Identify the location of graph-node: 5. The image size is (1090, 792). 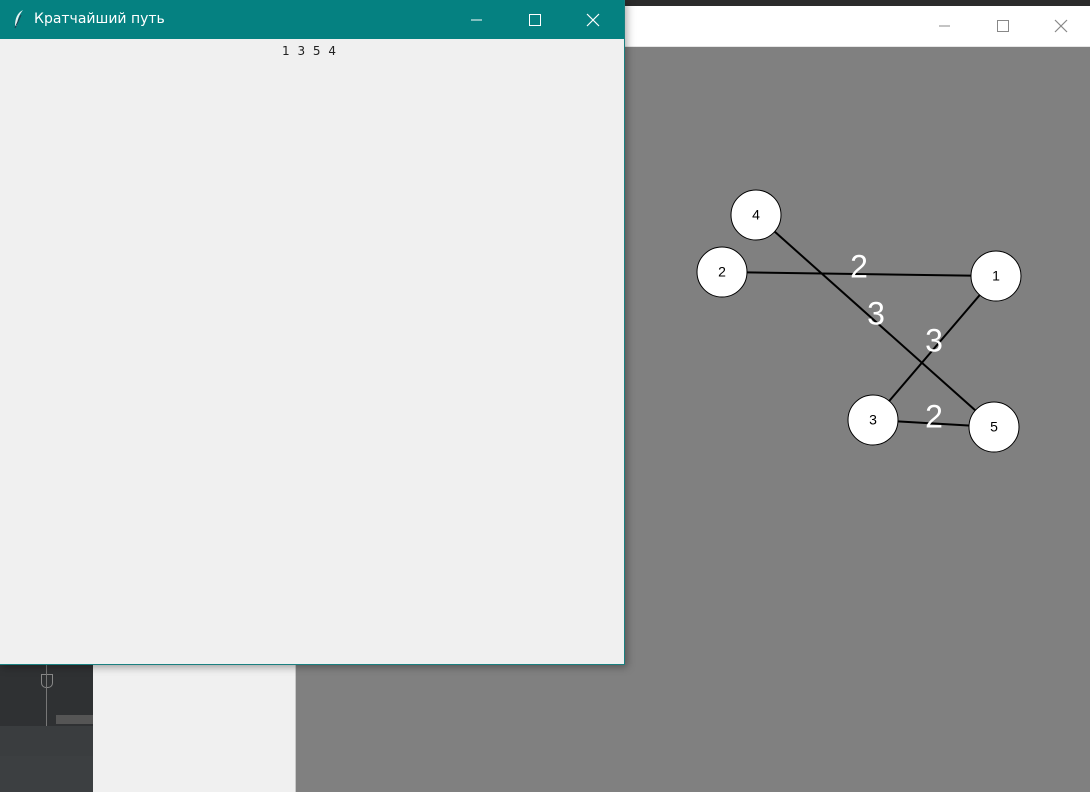
(994, 427).